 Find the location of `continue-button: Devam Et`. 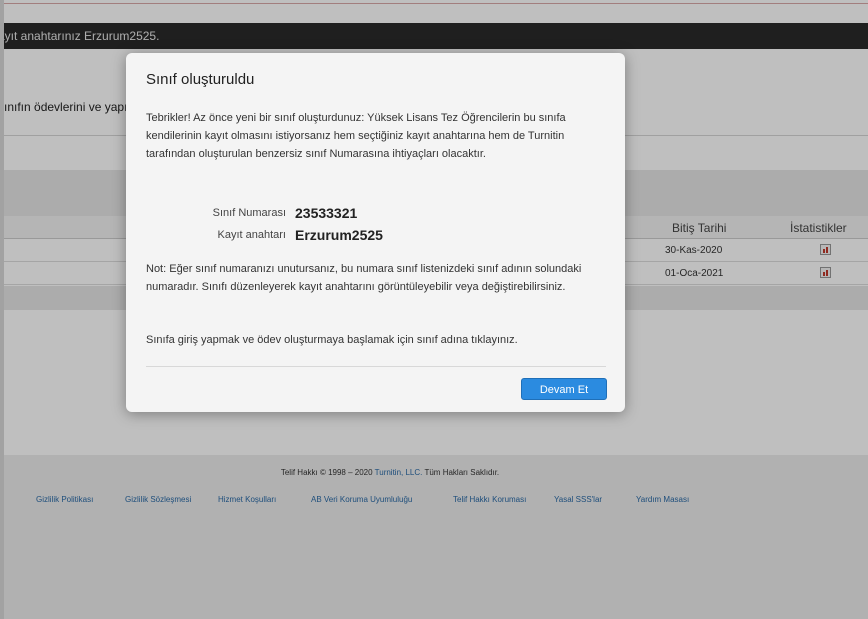

continue-button: Devam Et is located at coordinates (564, 389).